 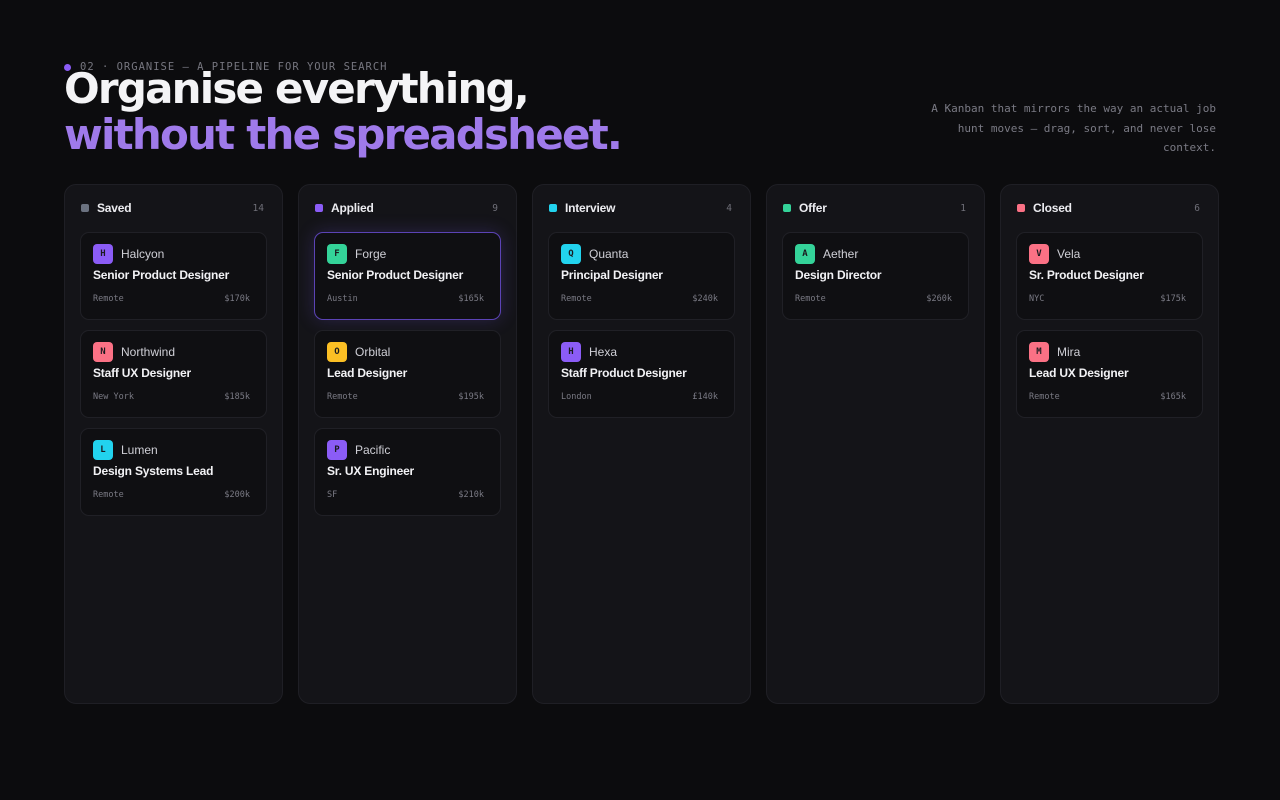 I want to click on job-salary: $210k, so click(x=471, y=495).